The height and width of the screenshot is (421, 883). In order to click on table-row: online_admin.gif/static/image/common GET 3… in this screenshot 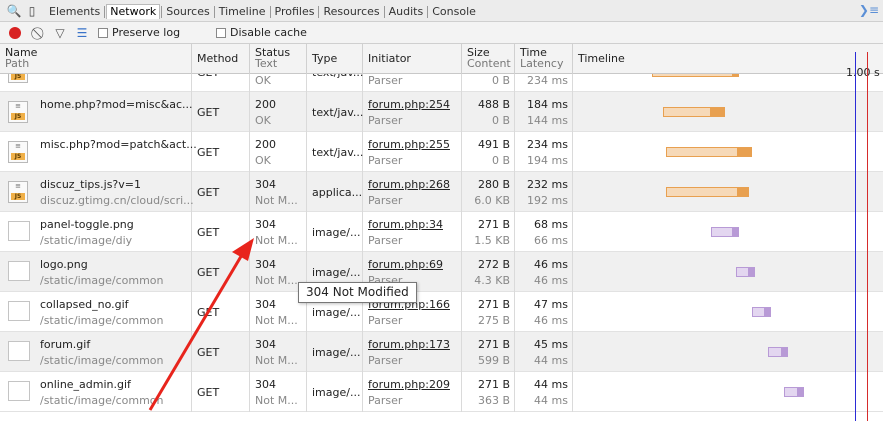, I will do `click(441, 392)`.